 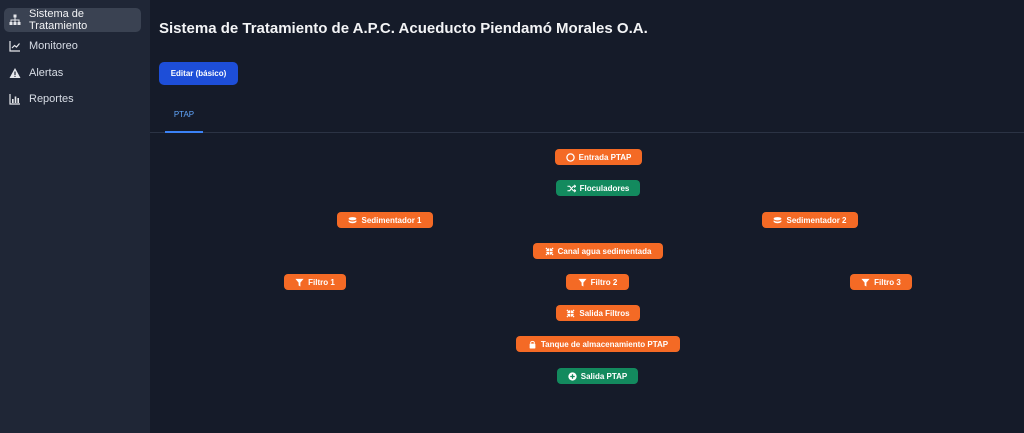 What do you see at coordinates (816, 220) in the screenshot?
I see `node-label: Sedimentador 2` at bounding box center [816, 220].